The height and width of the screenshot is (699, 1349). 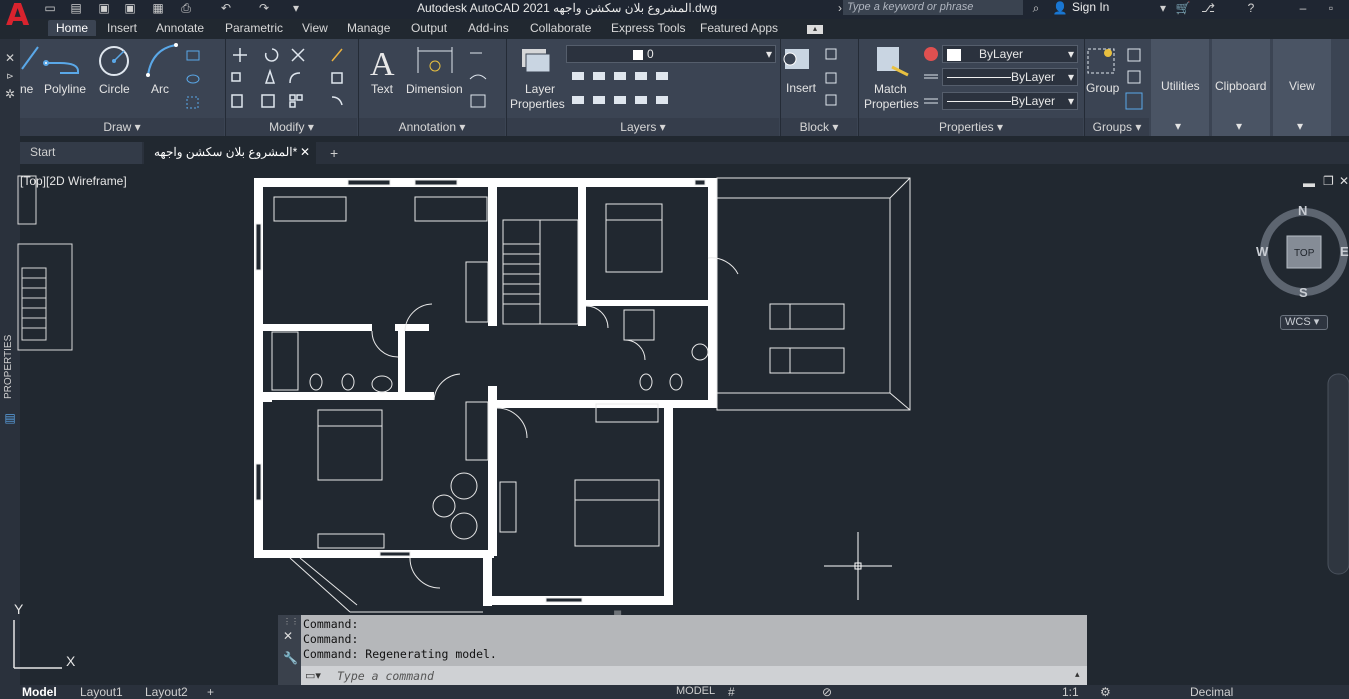 What do you see at coordinates (72, 28) in the screenshot?
I see `tab-home: Home` at bounding box center [72, 28].